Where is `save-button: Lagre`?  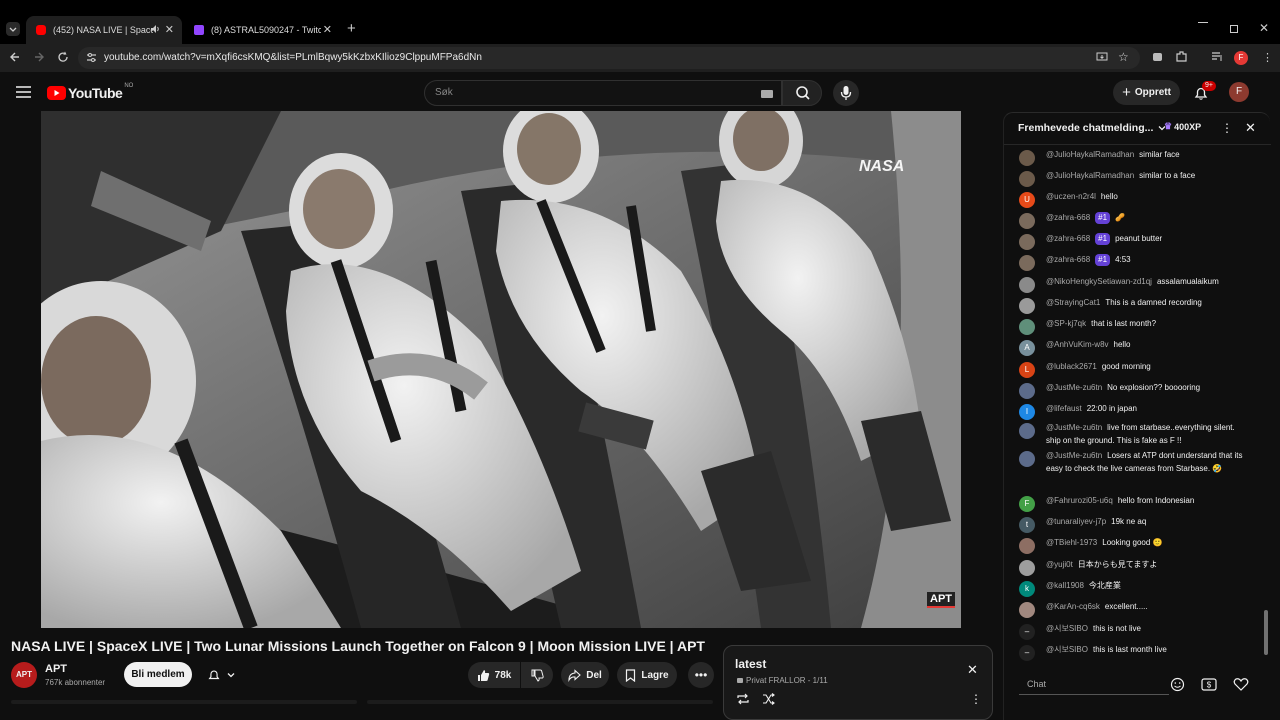
save-button: Lagre is located at coordinates (647, 675).